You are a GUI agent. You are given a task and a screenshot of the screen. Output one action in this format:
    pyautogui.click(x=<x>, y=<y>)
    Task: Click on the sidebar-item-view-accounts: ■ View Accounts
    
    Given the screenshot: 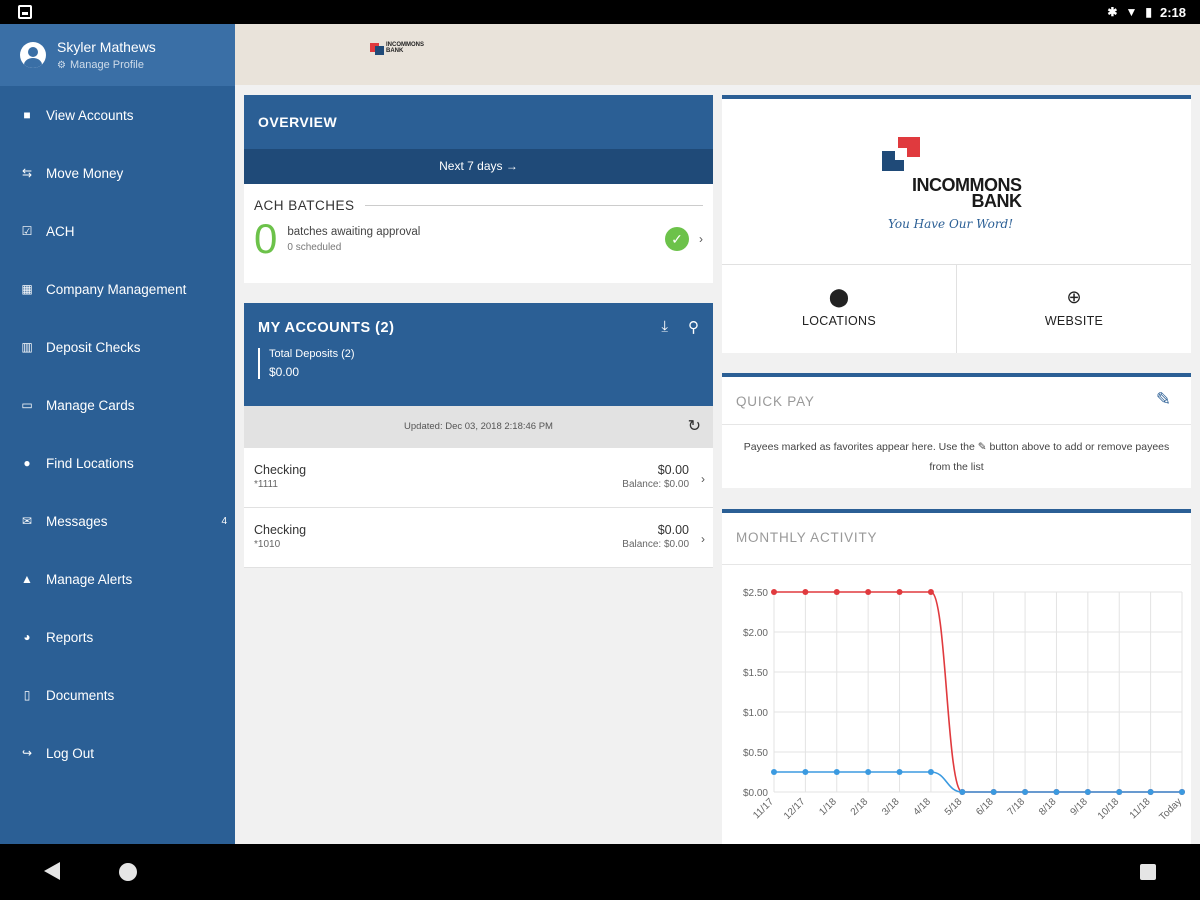 What is the action you would take?
    pyautogui.click(x=117, y=115)
    